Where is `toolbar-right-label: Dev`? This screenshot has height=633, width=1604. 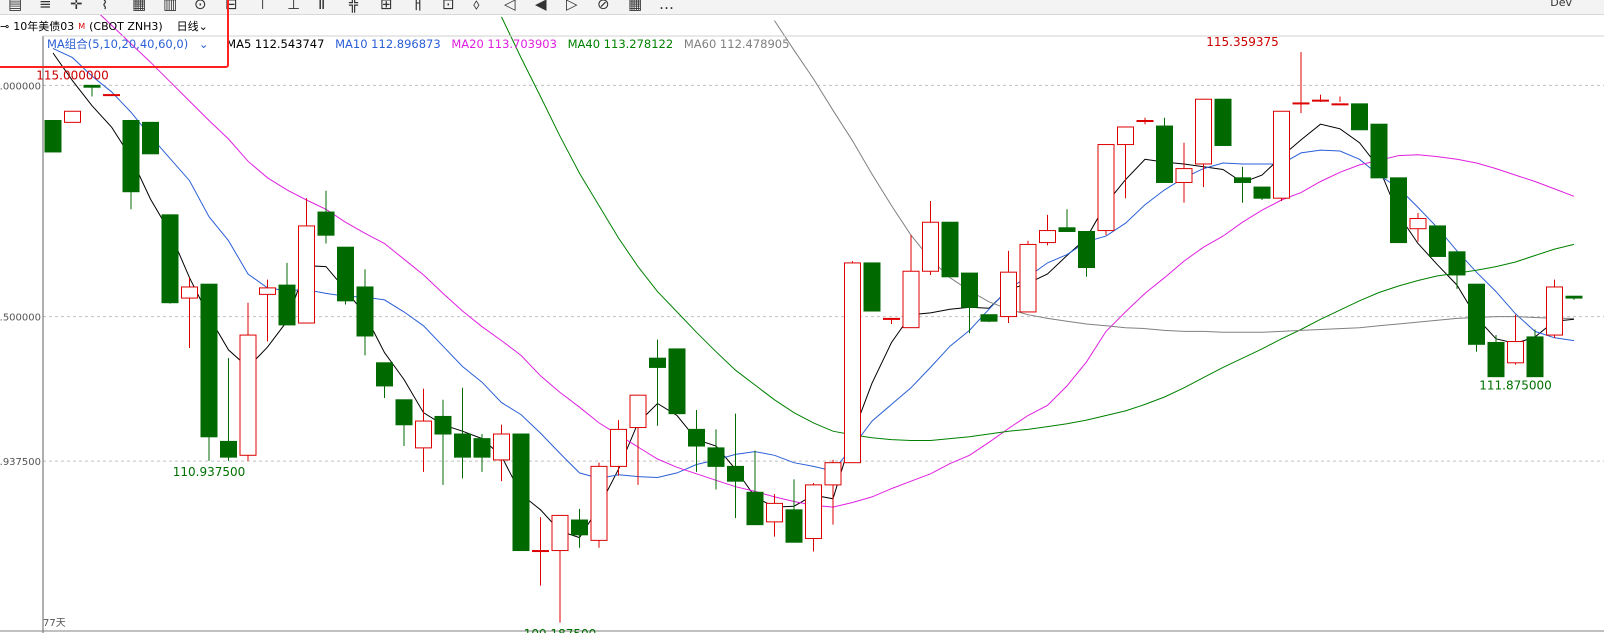 toolbar-right-label: Dev is located at coordinates (1561, 4).